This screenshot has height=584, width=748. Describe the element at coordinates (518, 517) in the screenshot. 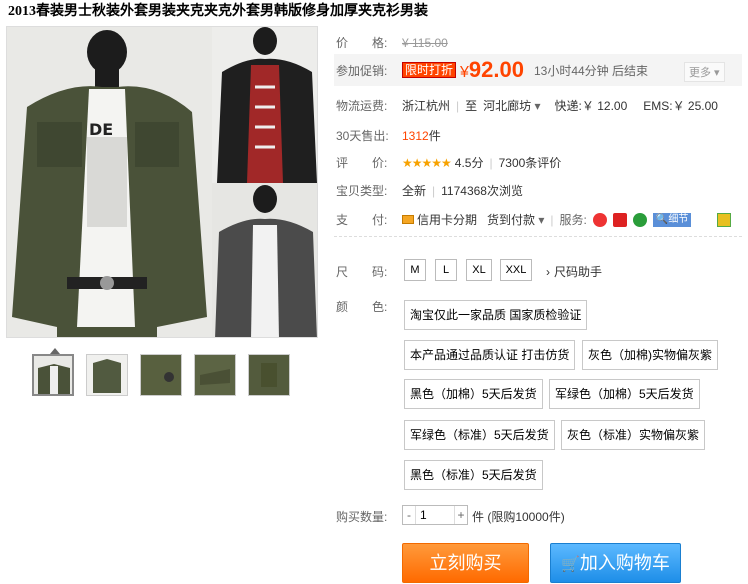

I see `quantity-limit: 件 (限购10000件)` at that location.